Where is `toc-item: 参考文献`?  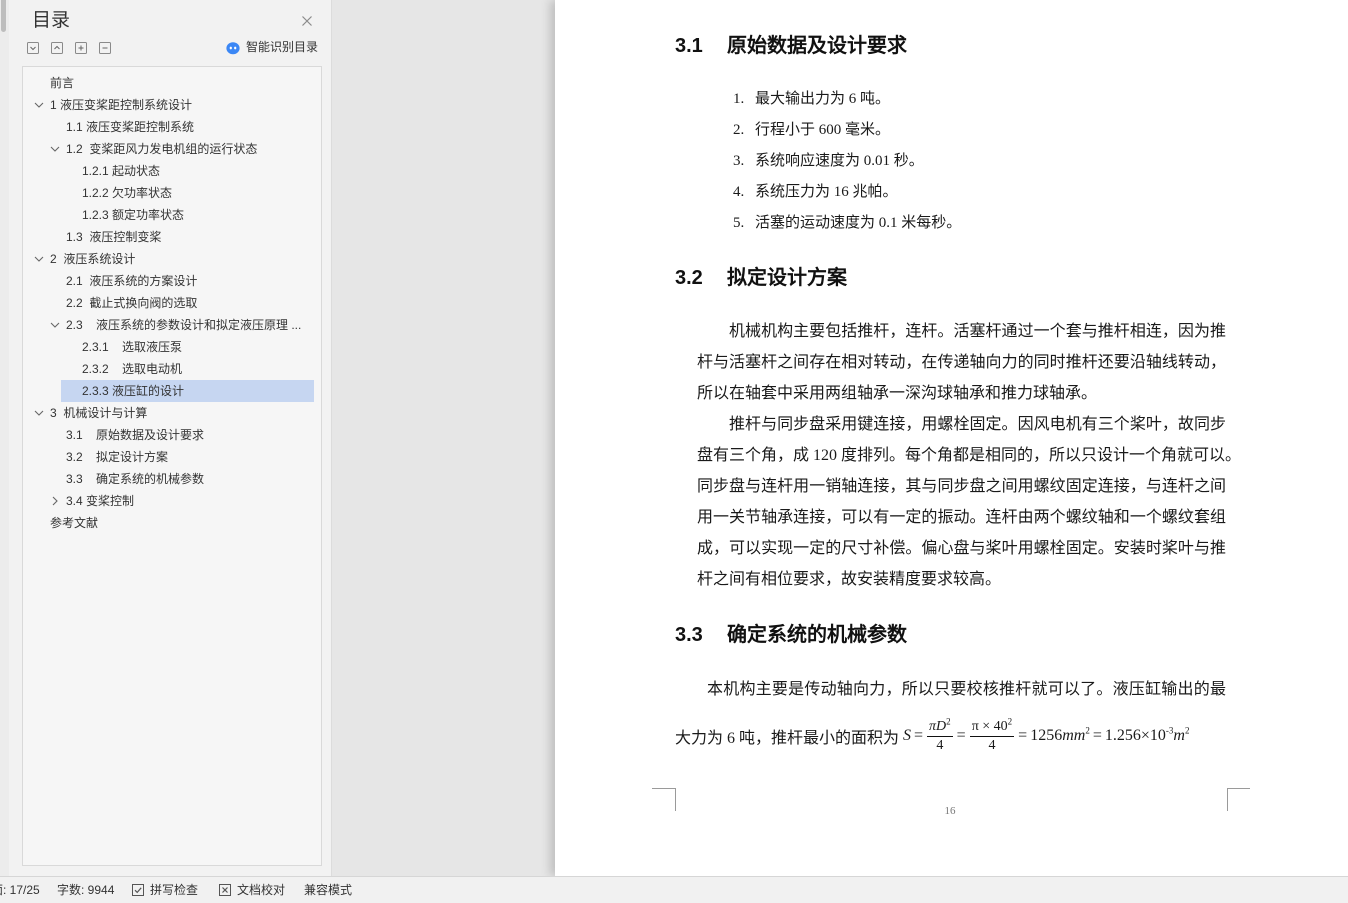
toc-item: 参考文献 is located at coordinates (171, 523).